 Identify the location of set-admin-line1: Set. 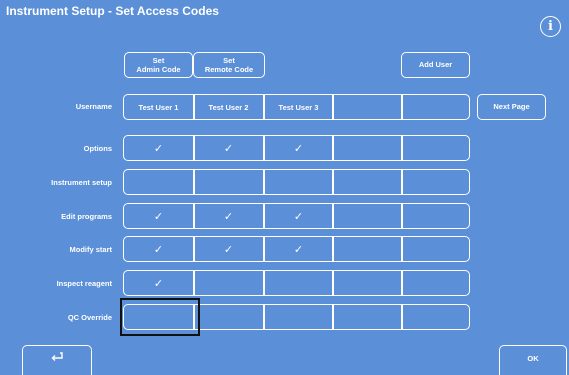
(158, 60).